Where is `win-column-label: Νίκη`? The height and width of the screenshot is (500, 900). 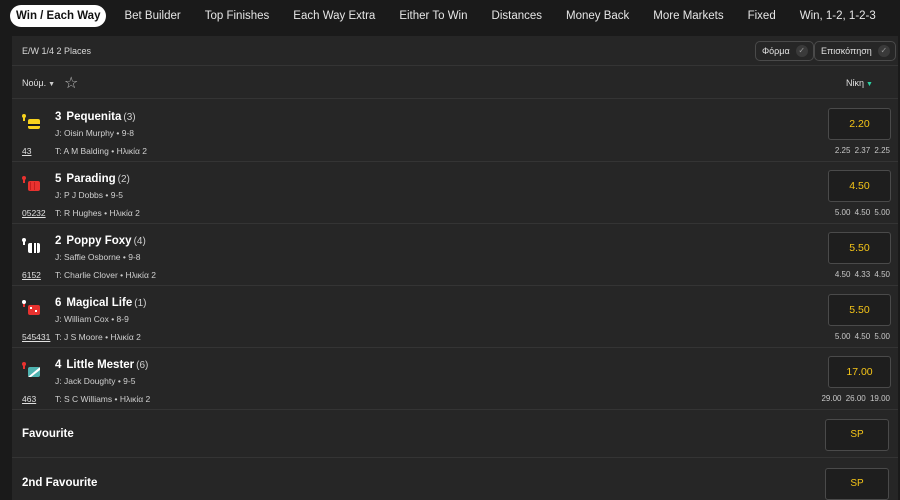 win-column-label: Νίκη is located at coordinates (855, 83).